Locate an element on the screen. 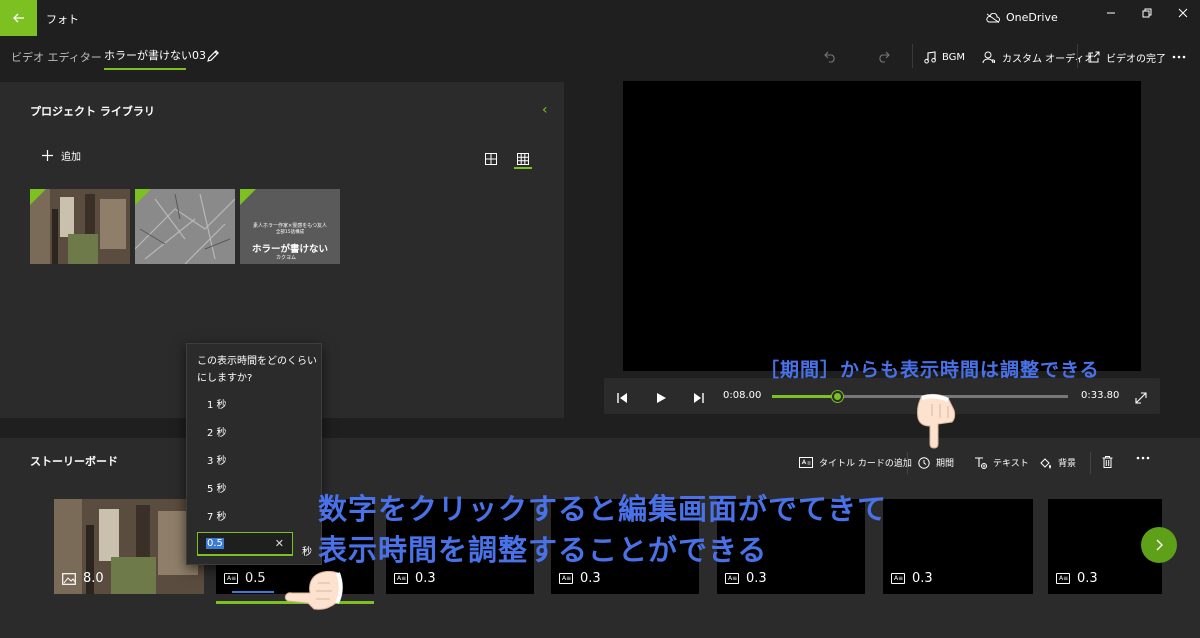 This screenshot has width=1200, height=638. app-title: フォト is located at coordinates (62, 19).